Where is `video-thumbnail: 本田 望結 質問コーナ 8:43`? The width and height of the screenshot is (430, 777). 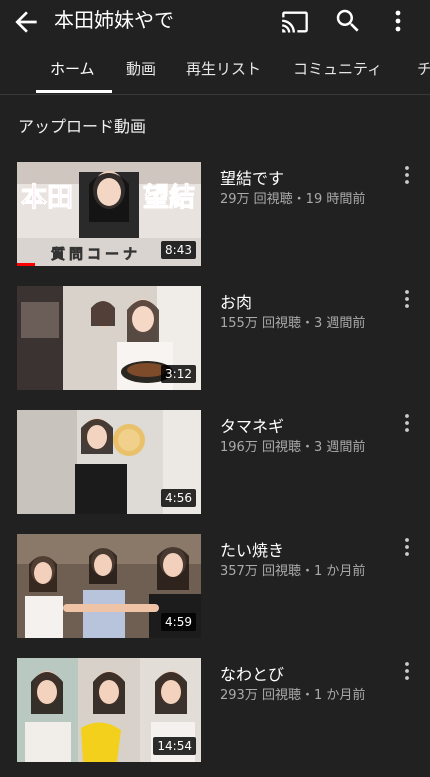 video-thumbnail: 本田 望結 質問コーナ 8:43 is located at coordinates (109, 214).